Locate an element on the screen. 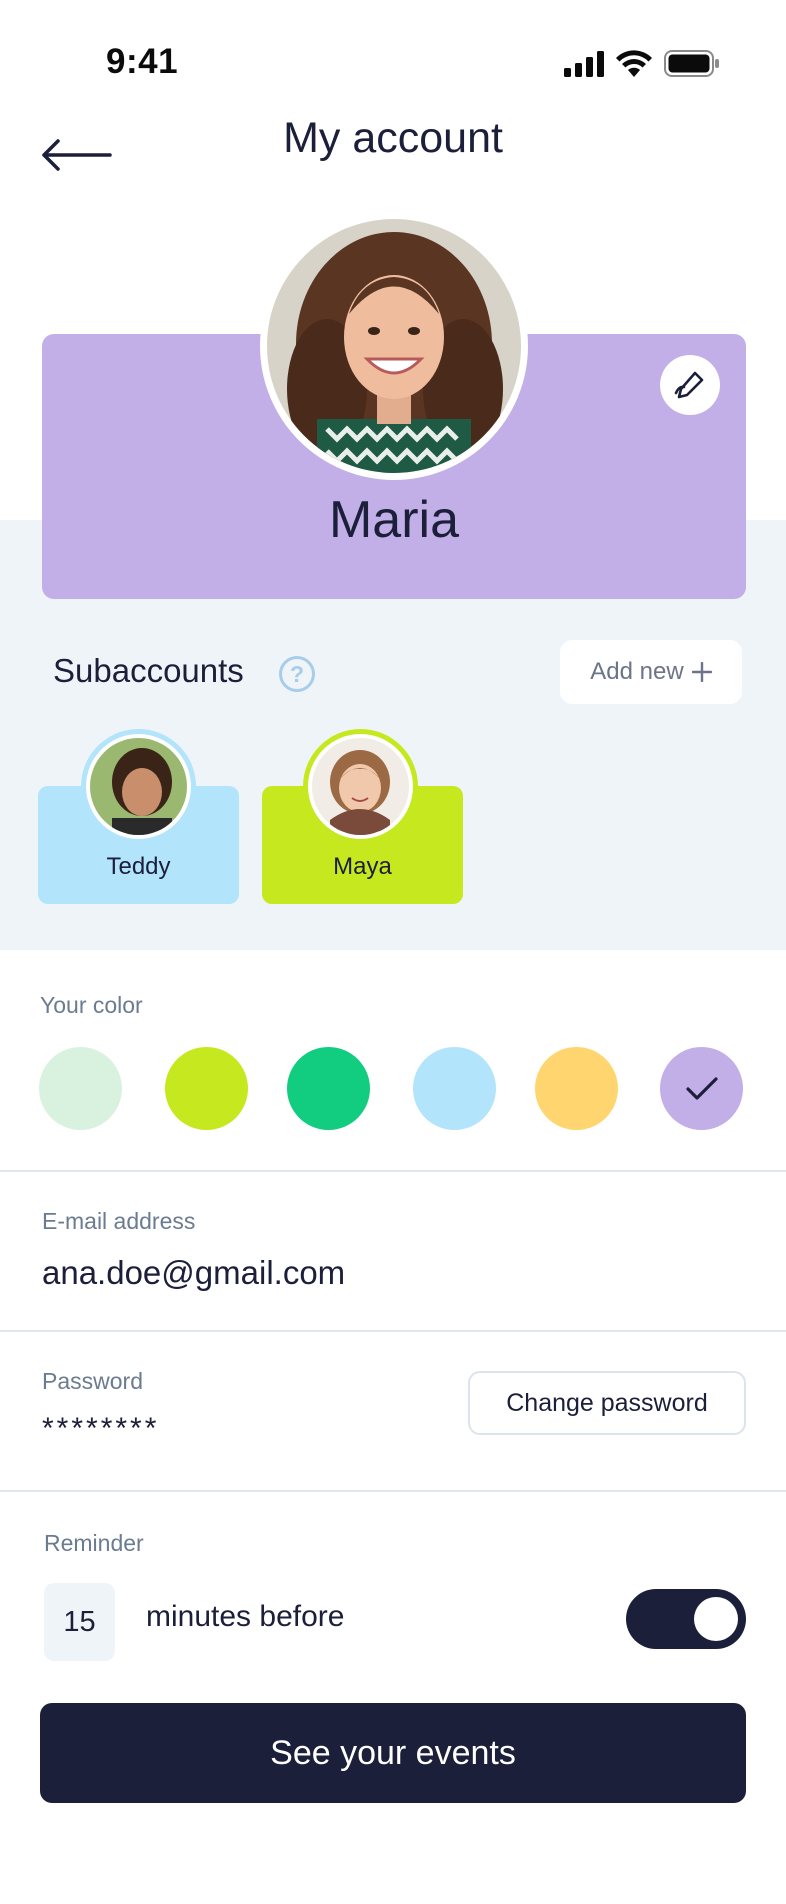 The image size is (786, 1904). color-label: Your color is located at coordinates (91, 1005).